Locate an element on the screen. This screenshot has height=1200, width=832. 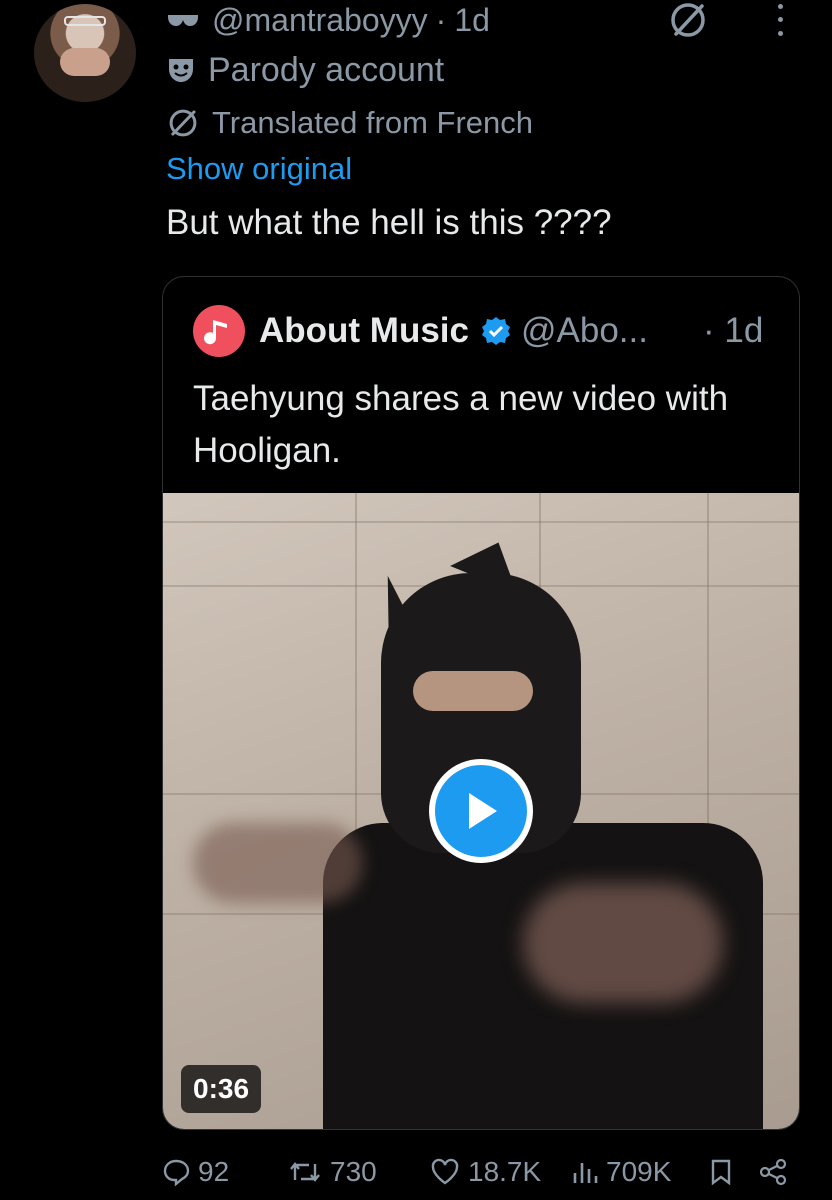
like-button: 18.7K is located at coordinates (485, 1172).